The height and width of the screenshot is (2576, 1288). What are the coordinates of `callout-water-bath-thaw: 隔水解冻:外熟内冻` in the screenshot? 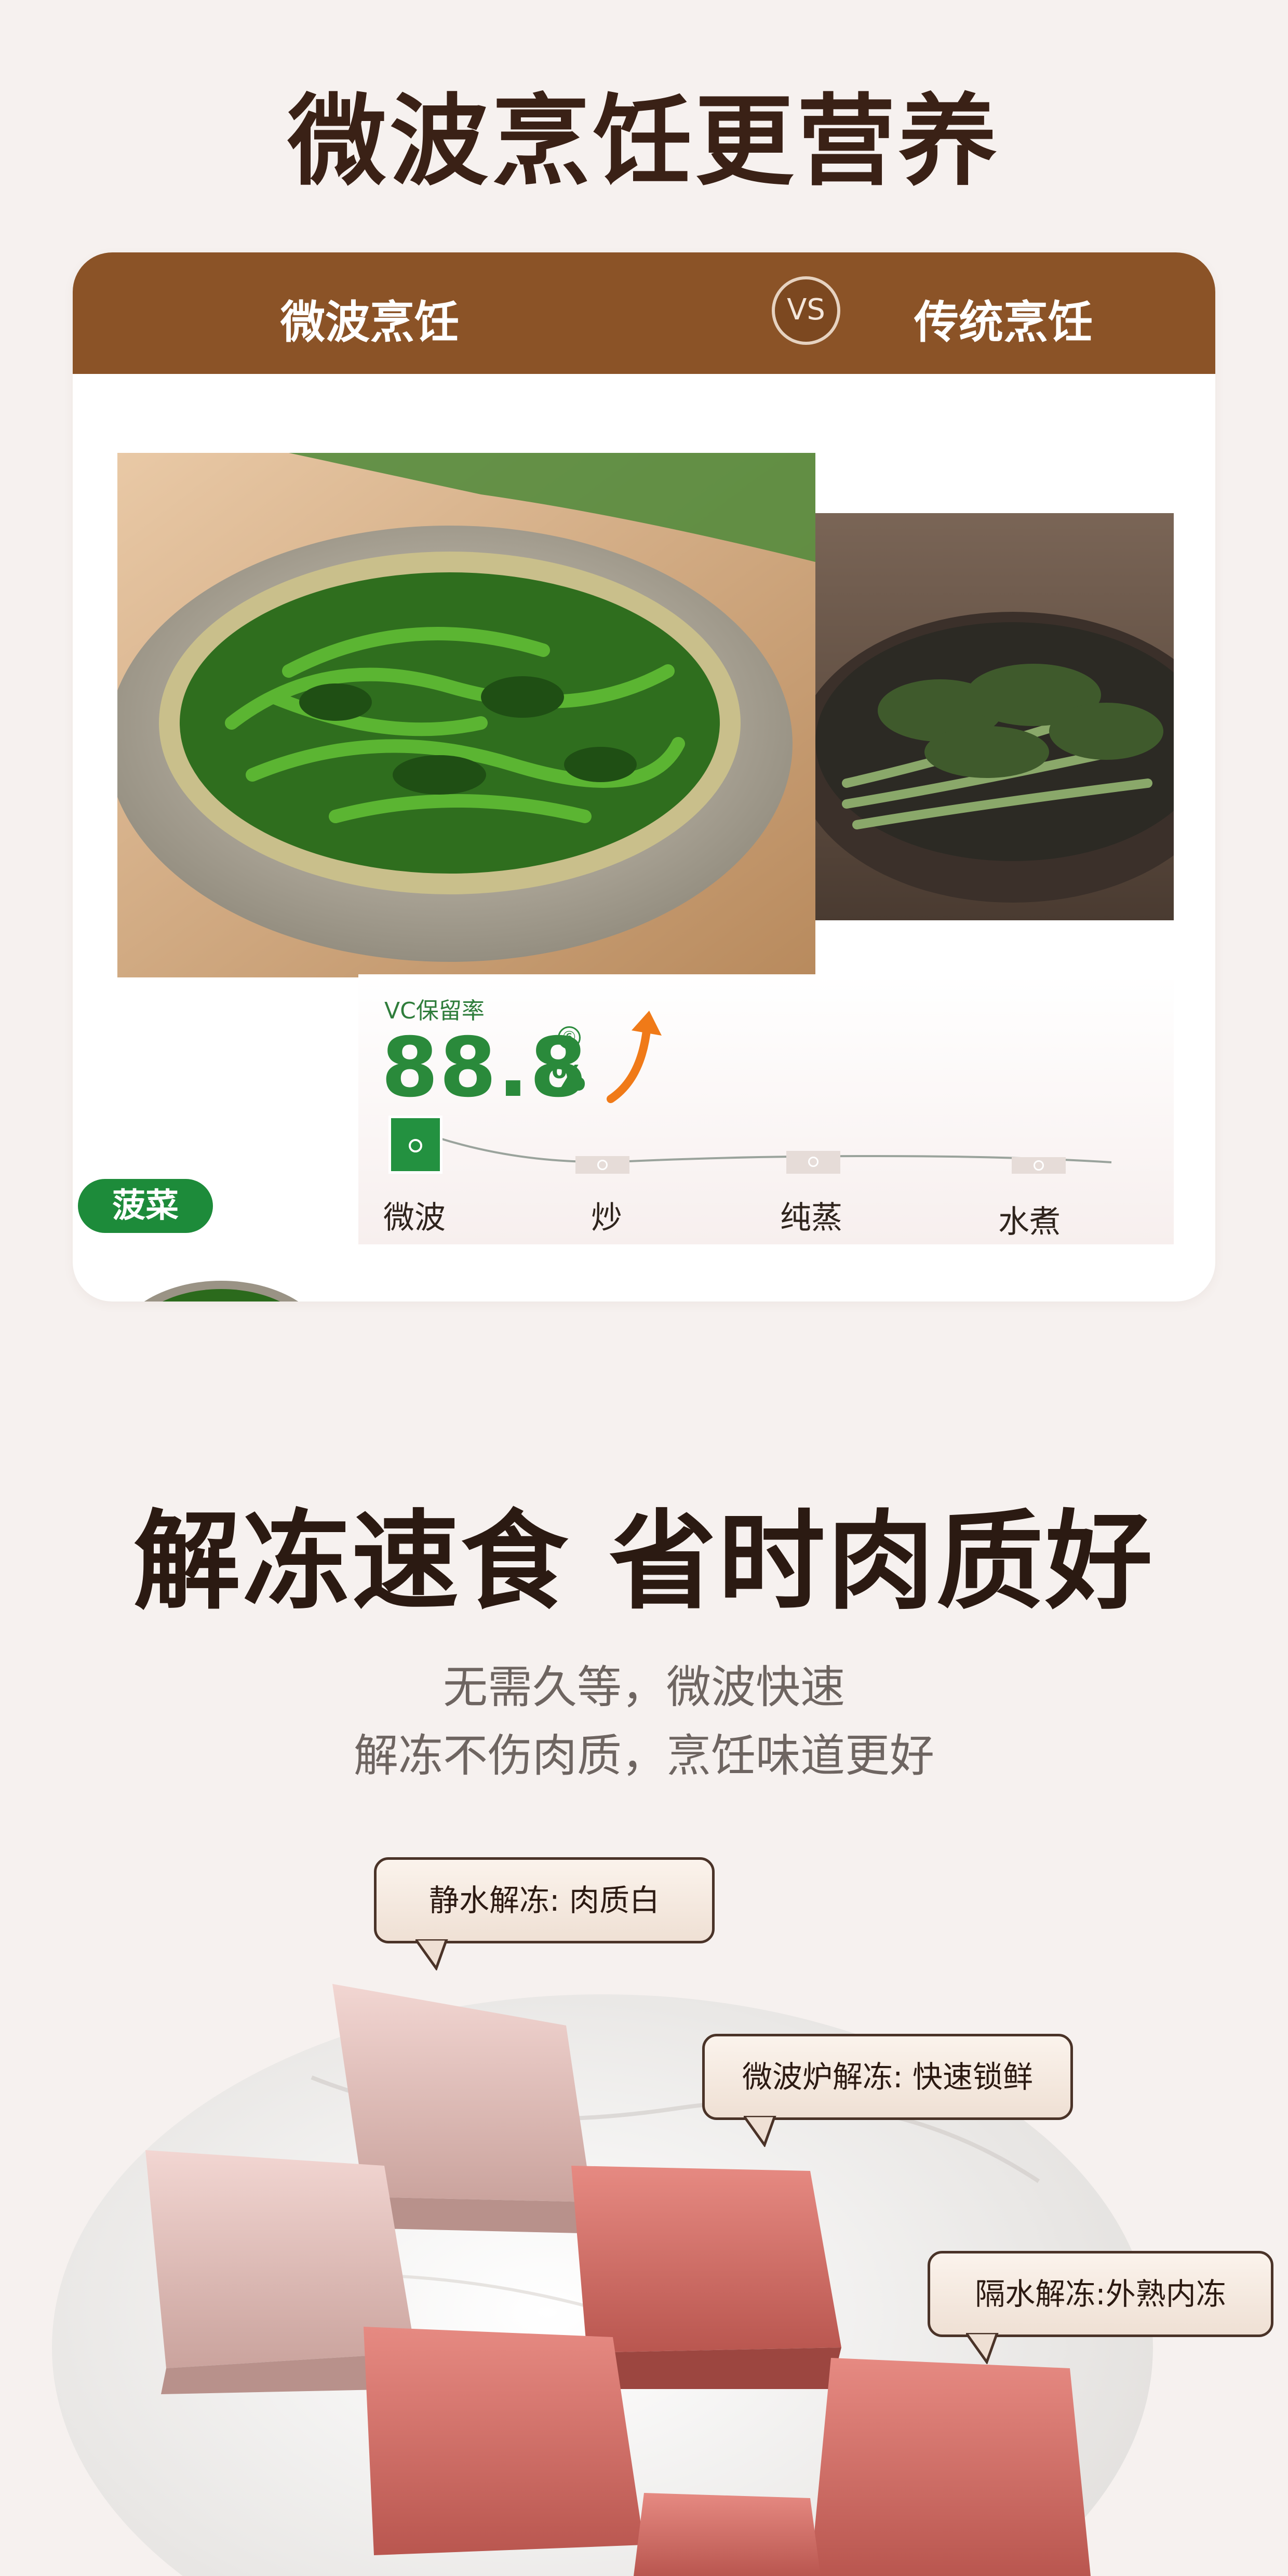 It's located at (1101, 2294).